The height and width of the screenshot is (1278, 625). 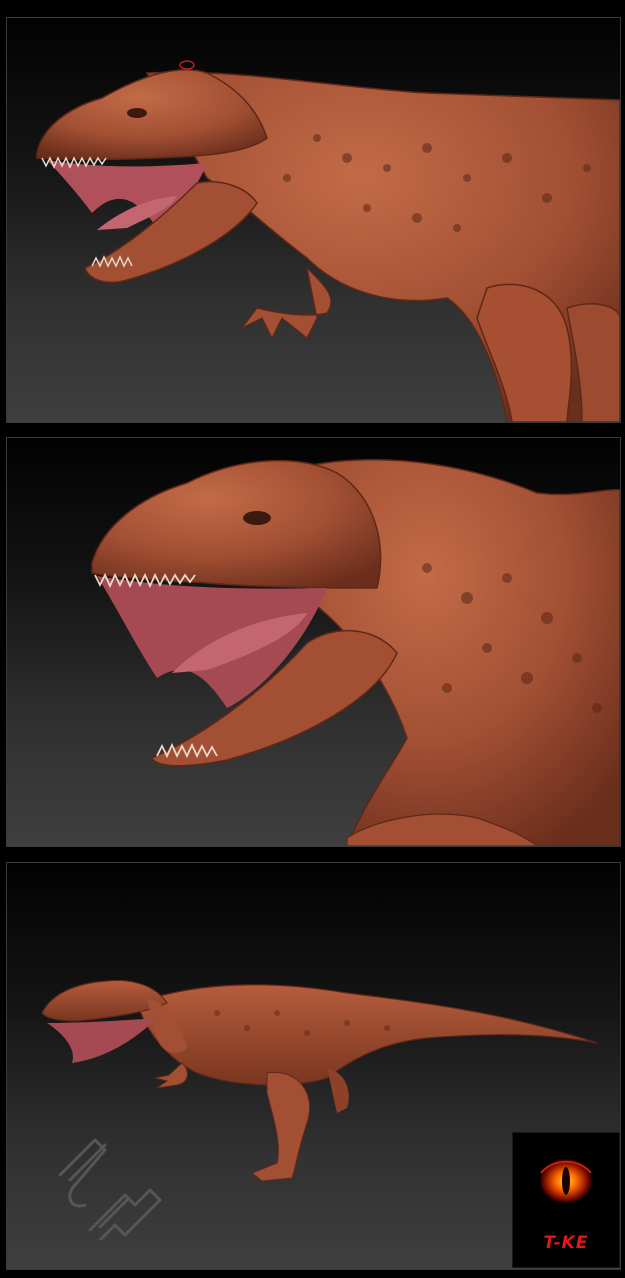 I want to click on signature-watermark, so click(x=110, y=1189).